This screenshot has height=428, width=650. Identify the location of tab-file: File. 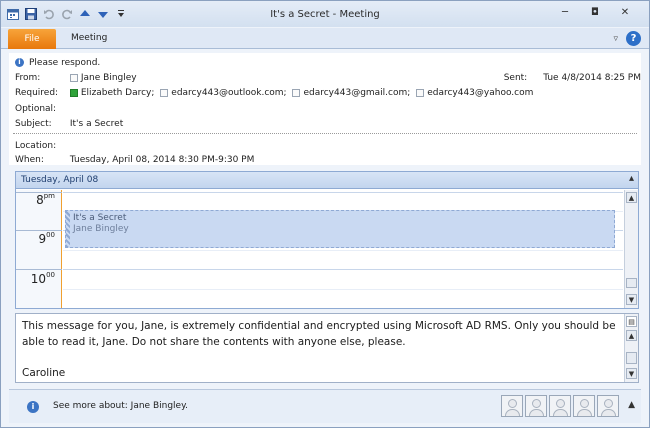
(32, 39).